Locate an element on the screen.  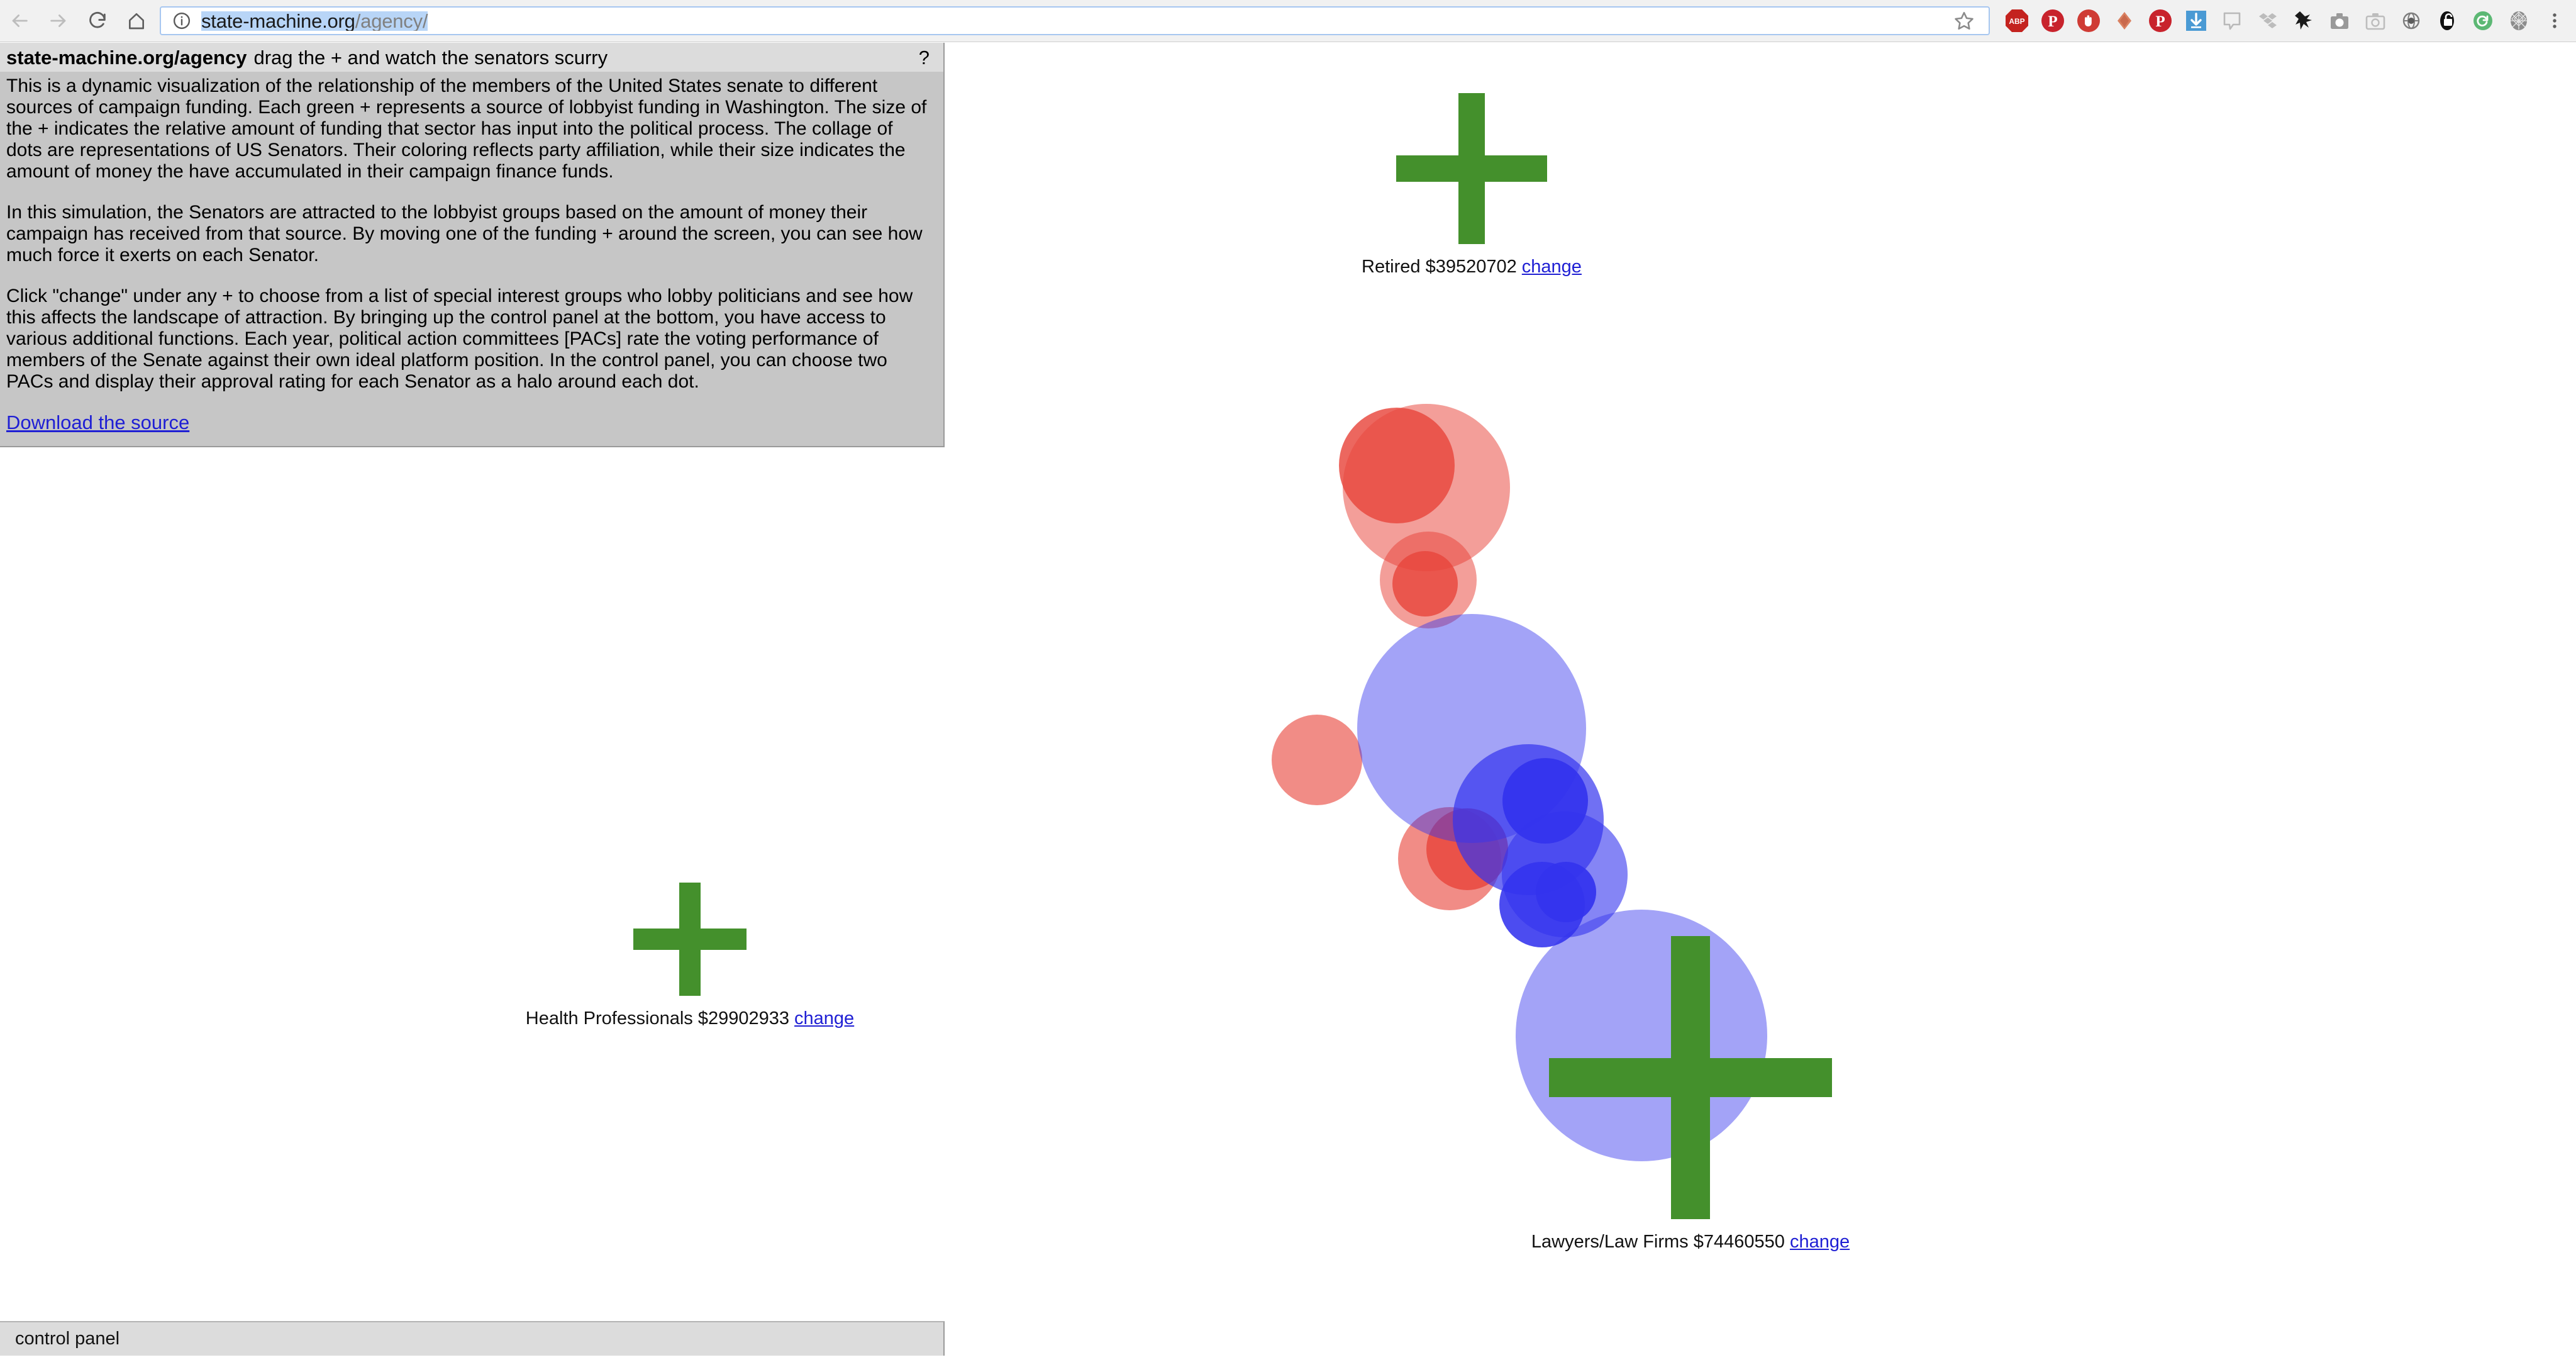
svg-text: ABP is located at coordinates (2016, 21).